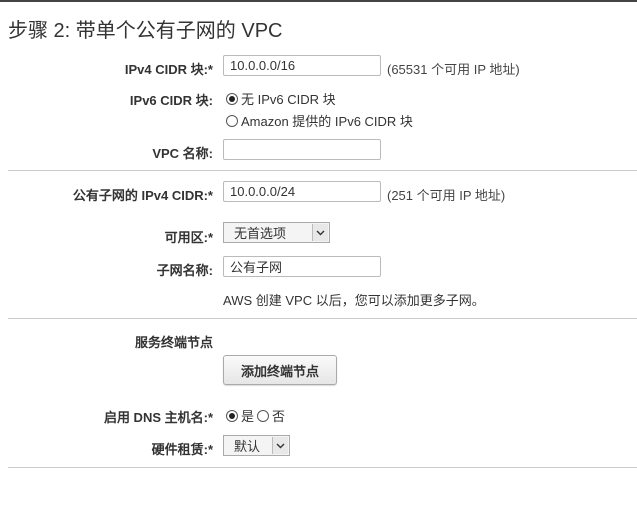  I want to click on ipv4-cidr-label: IPv4 CIDR 块:*, so click(168, 69).